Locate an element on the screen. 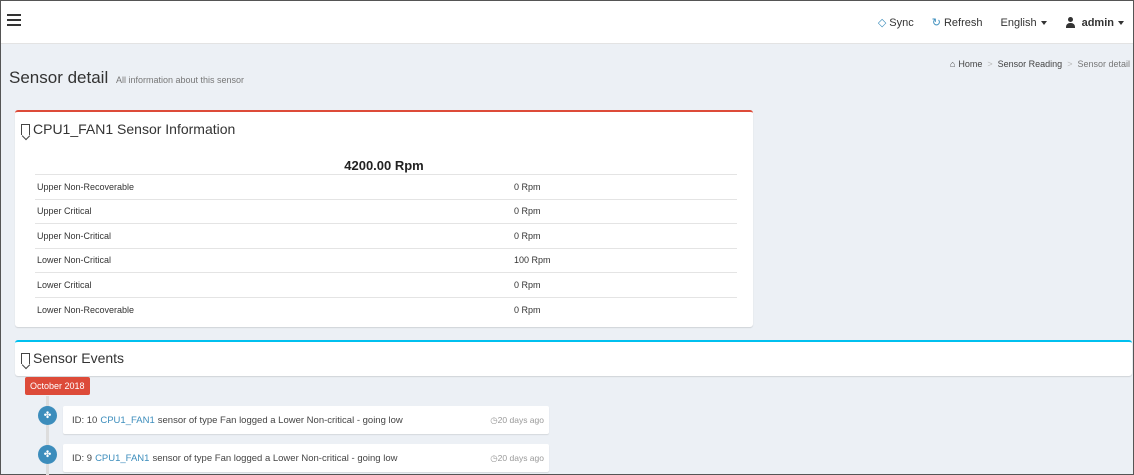 Image resolution: width=1134 pixels, height=475 pixels. user-label: admin is located at coordinates (1097, 22).